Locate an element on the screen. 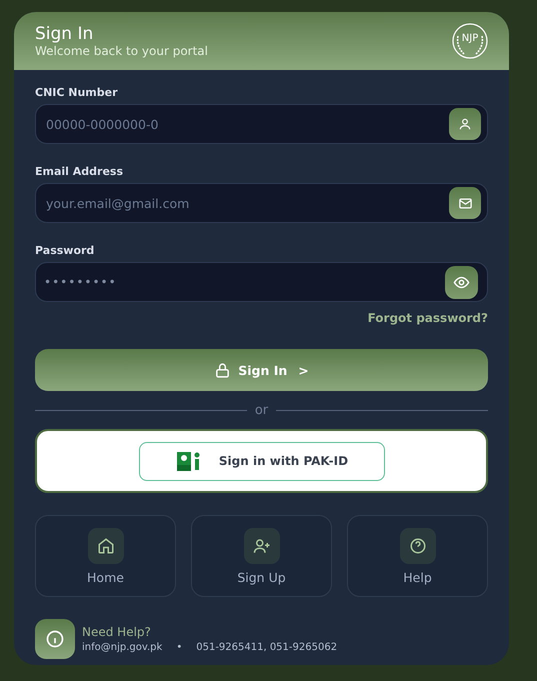 Image resolution: width=537 pixels, height=681 pixels. user-icon is located at coordinates (465, 124).